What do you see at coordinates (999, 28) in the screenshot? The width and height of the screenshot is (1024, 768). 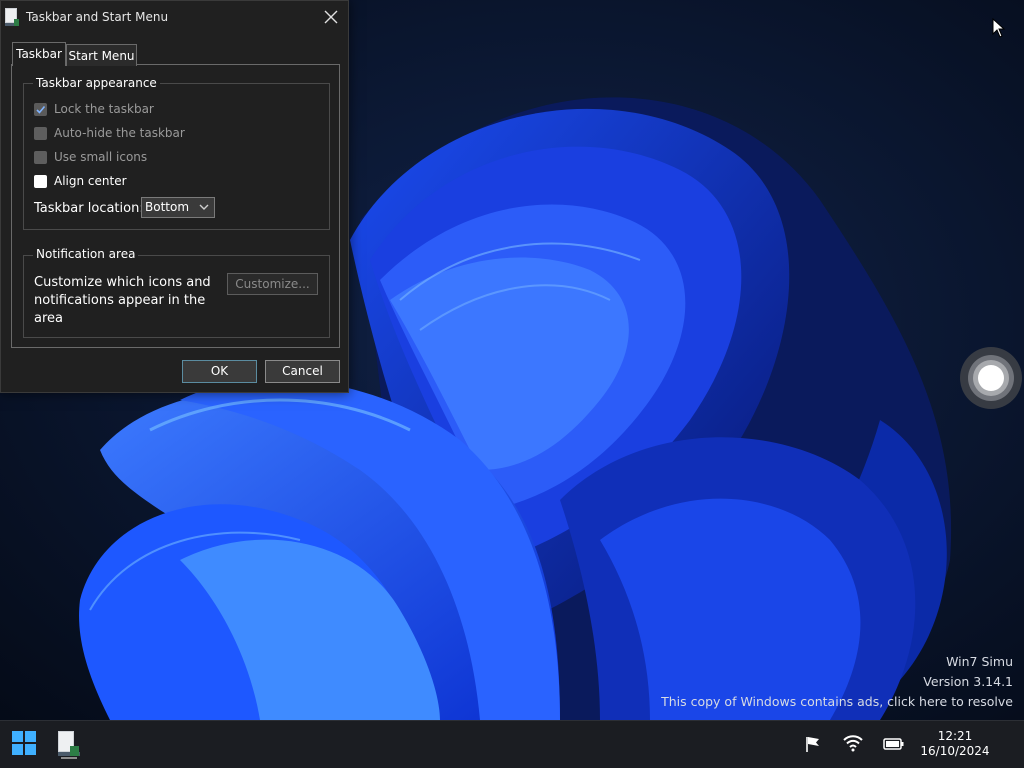 I see `mouse-cursor-icon` at bounding box center [999, 28].